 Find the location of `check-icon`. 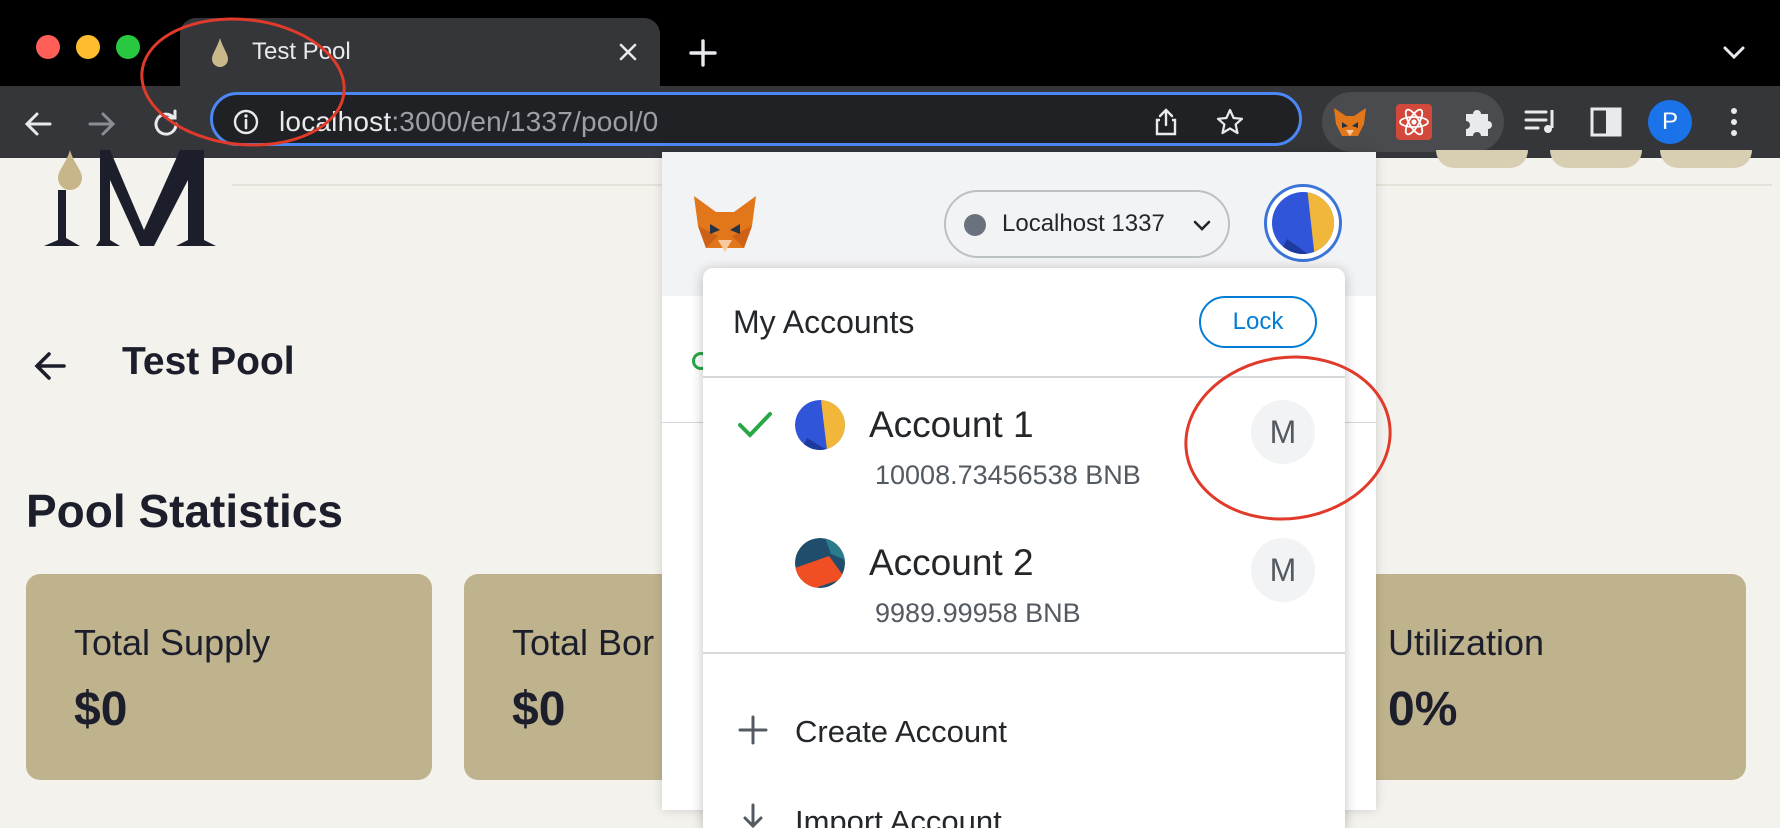

check-icon is located at coordinates (755, 425).